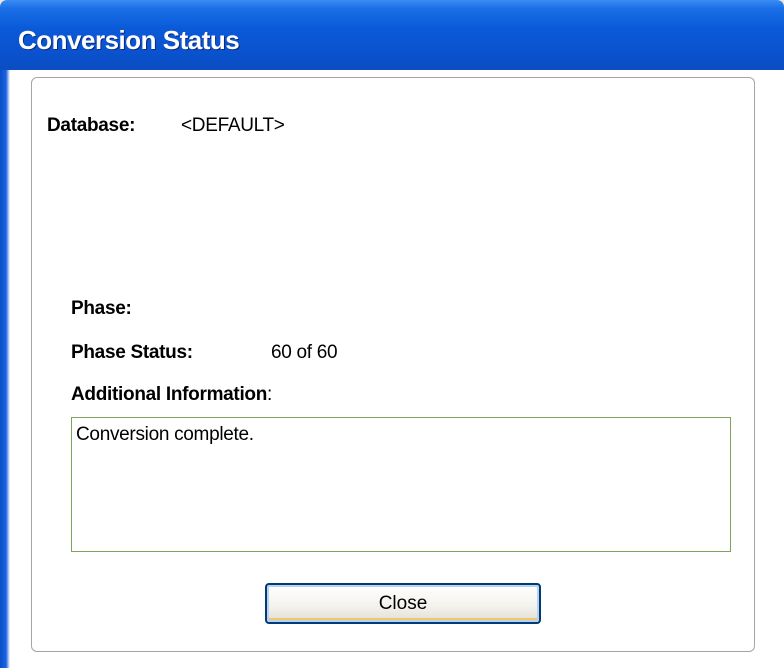 This screenshot has width=784, height=668. I want to click on phase-status-label: Phase Status:, so click(132, 352).